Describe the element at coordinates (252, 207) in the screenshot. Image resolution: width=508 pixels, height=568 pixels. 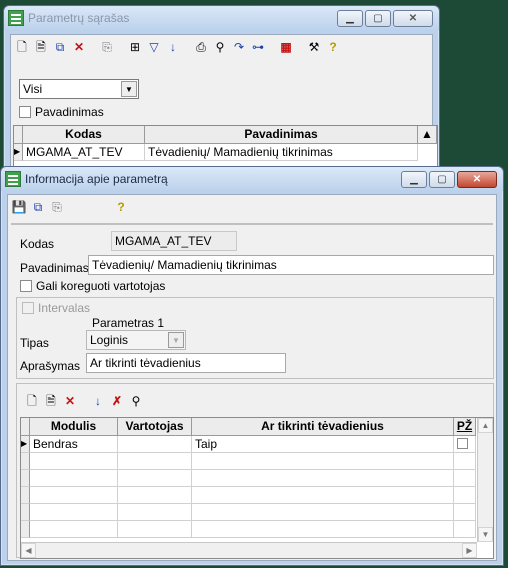
I see `info-toolbar: 💾 ⧉ ⎘ ?` at that location.